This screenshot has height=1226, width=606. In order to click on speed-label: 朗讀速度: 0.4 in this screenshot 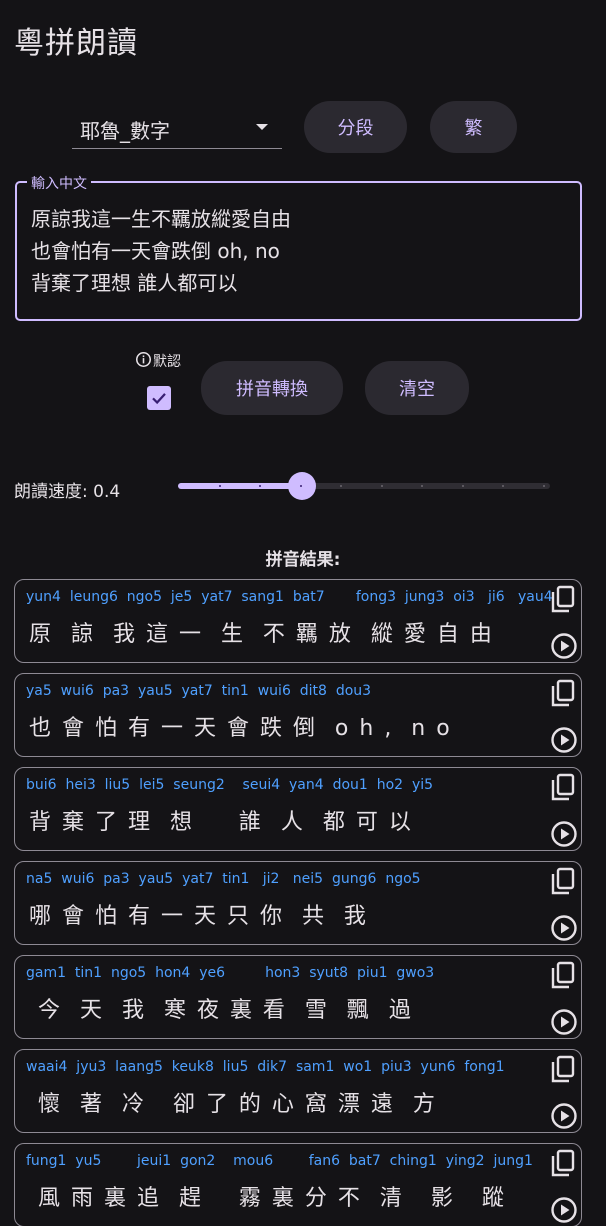, I will do `click(67, 492)`.